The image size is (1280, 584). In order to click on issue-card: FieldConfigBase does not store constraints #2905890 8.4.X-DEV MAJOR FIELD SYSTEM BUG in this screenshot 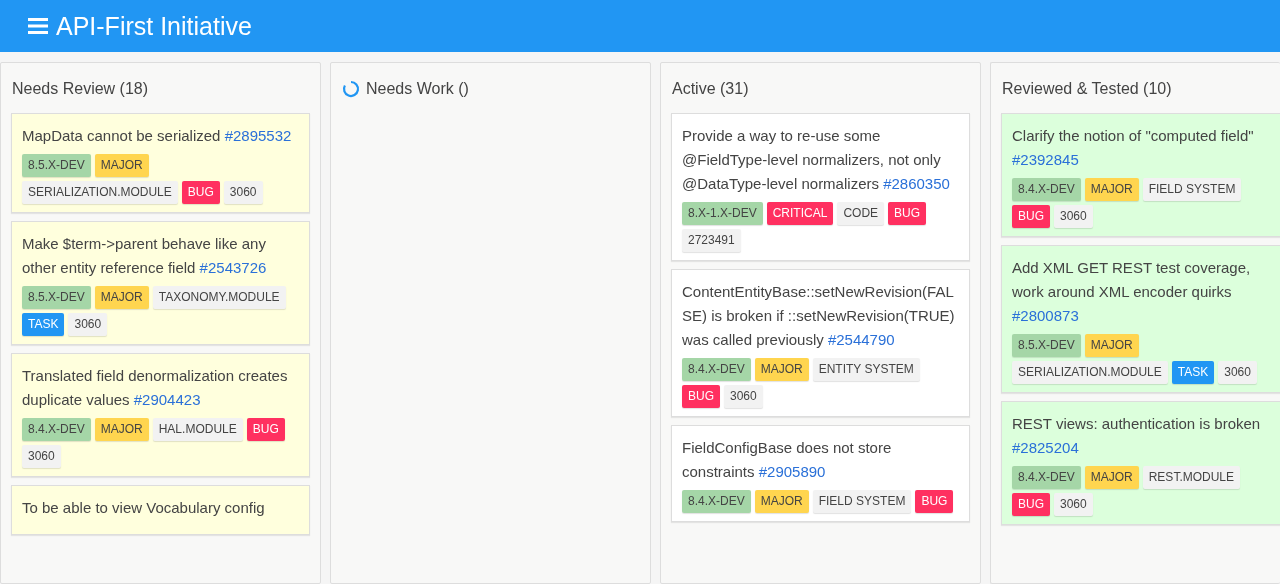, I will do `click(820, 473)`.